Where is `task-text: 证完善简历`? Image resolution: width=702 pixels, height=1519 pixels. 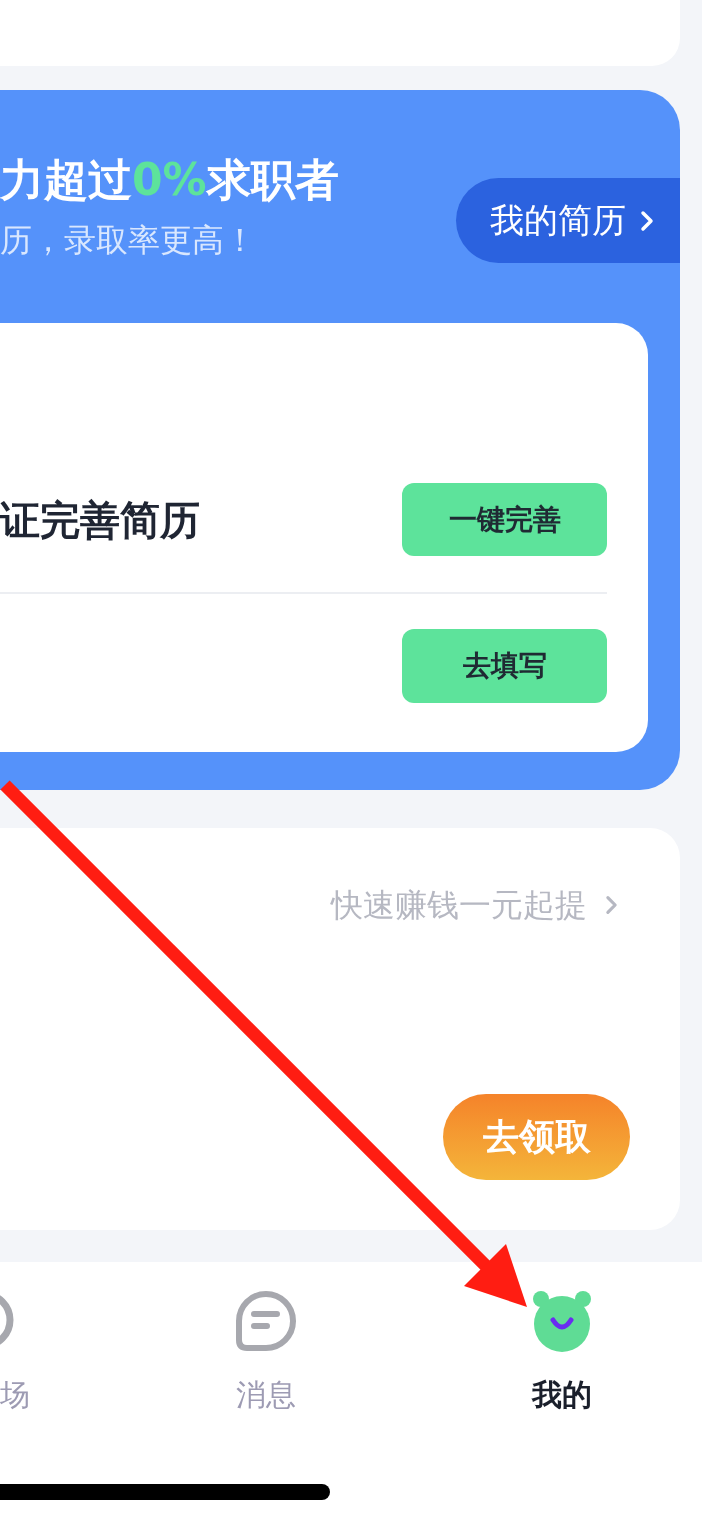
task-text: 证完善简历 is located at coordinates (100, 520).